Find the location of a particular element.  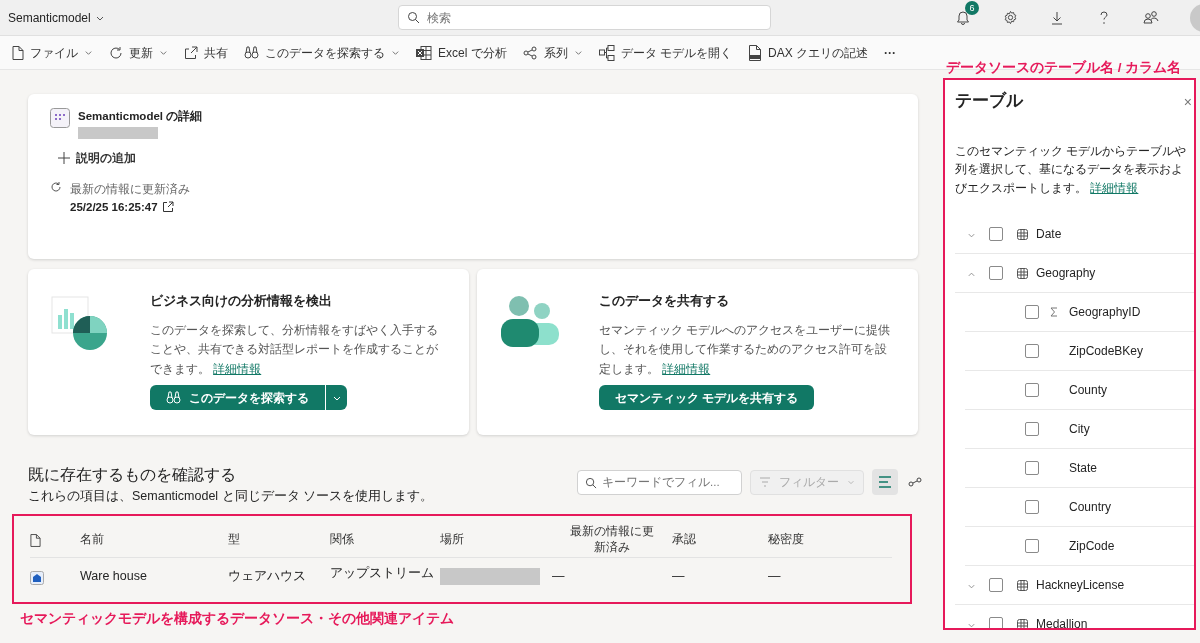

column-header: 最新の情報に更新済み is located at coordinates (612, 539).